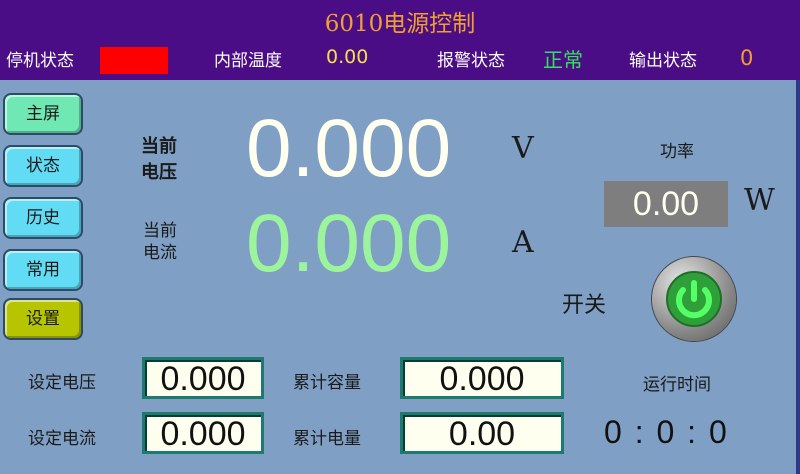 The height and width of the screenshot is (474, 800). I want to click on runtime-value: 0 : 0 : 0, so click(666, 432).